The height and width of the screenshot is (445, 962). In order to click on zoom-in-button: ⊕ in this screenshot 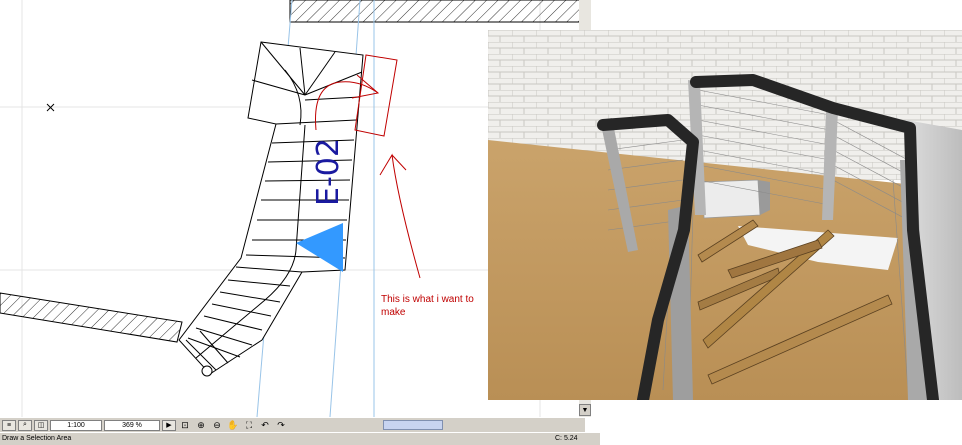, I will do `click(201, 425)`.